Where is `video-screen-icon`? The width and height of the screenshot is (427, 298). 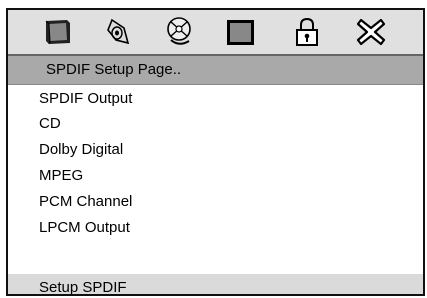 video-screen-icon is located at coordinates (240, 32).